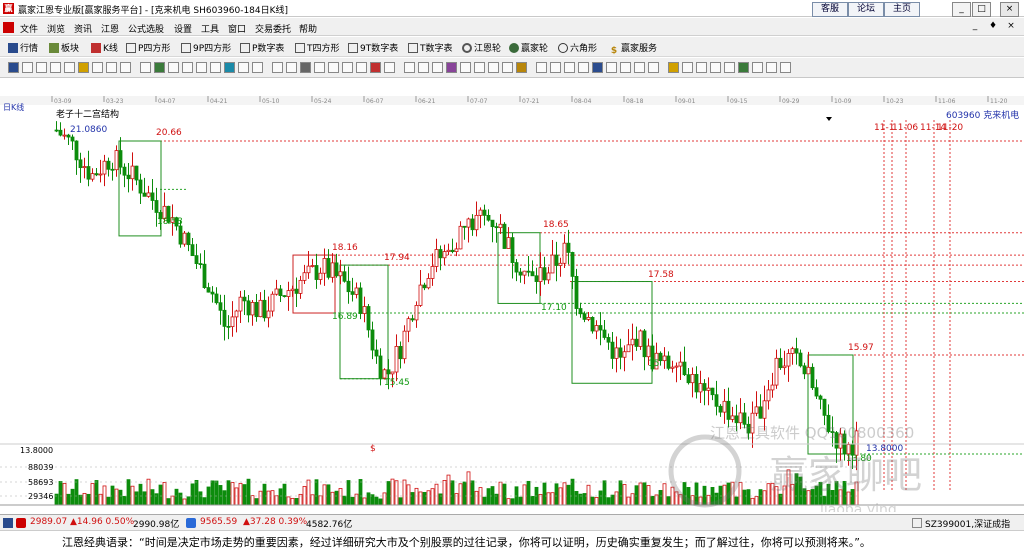 The height and width of the screenshot is (551, 1024). Describe the element at coordinates (950, 128) in the screenshot. I see `time-label: 11-20` at that location.